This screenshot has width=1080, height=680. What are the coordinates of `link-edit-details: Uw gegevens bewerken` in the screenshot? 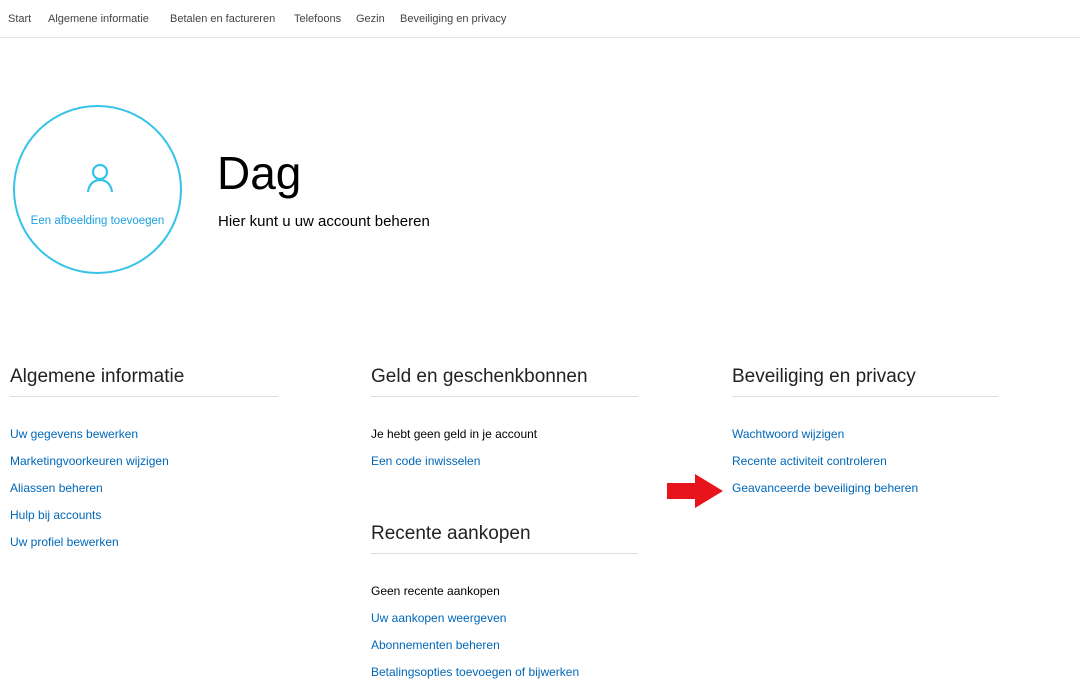 It's located at (74, 434).